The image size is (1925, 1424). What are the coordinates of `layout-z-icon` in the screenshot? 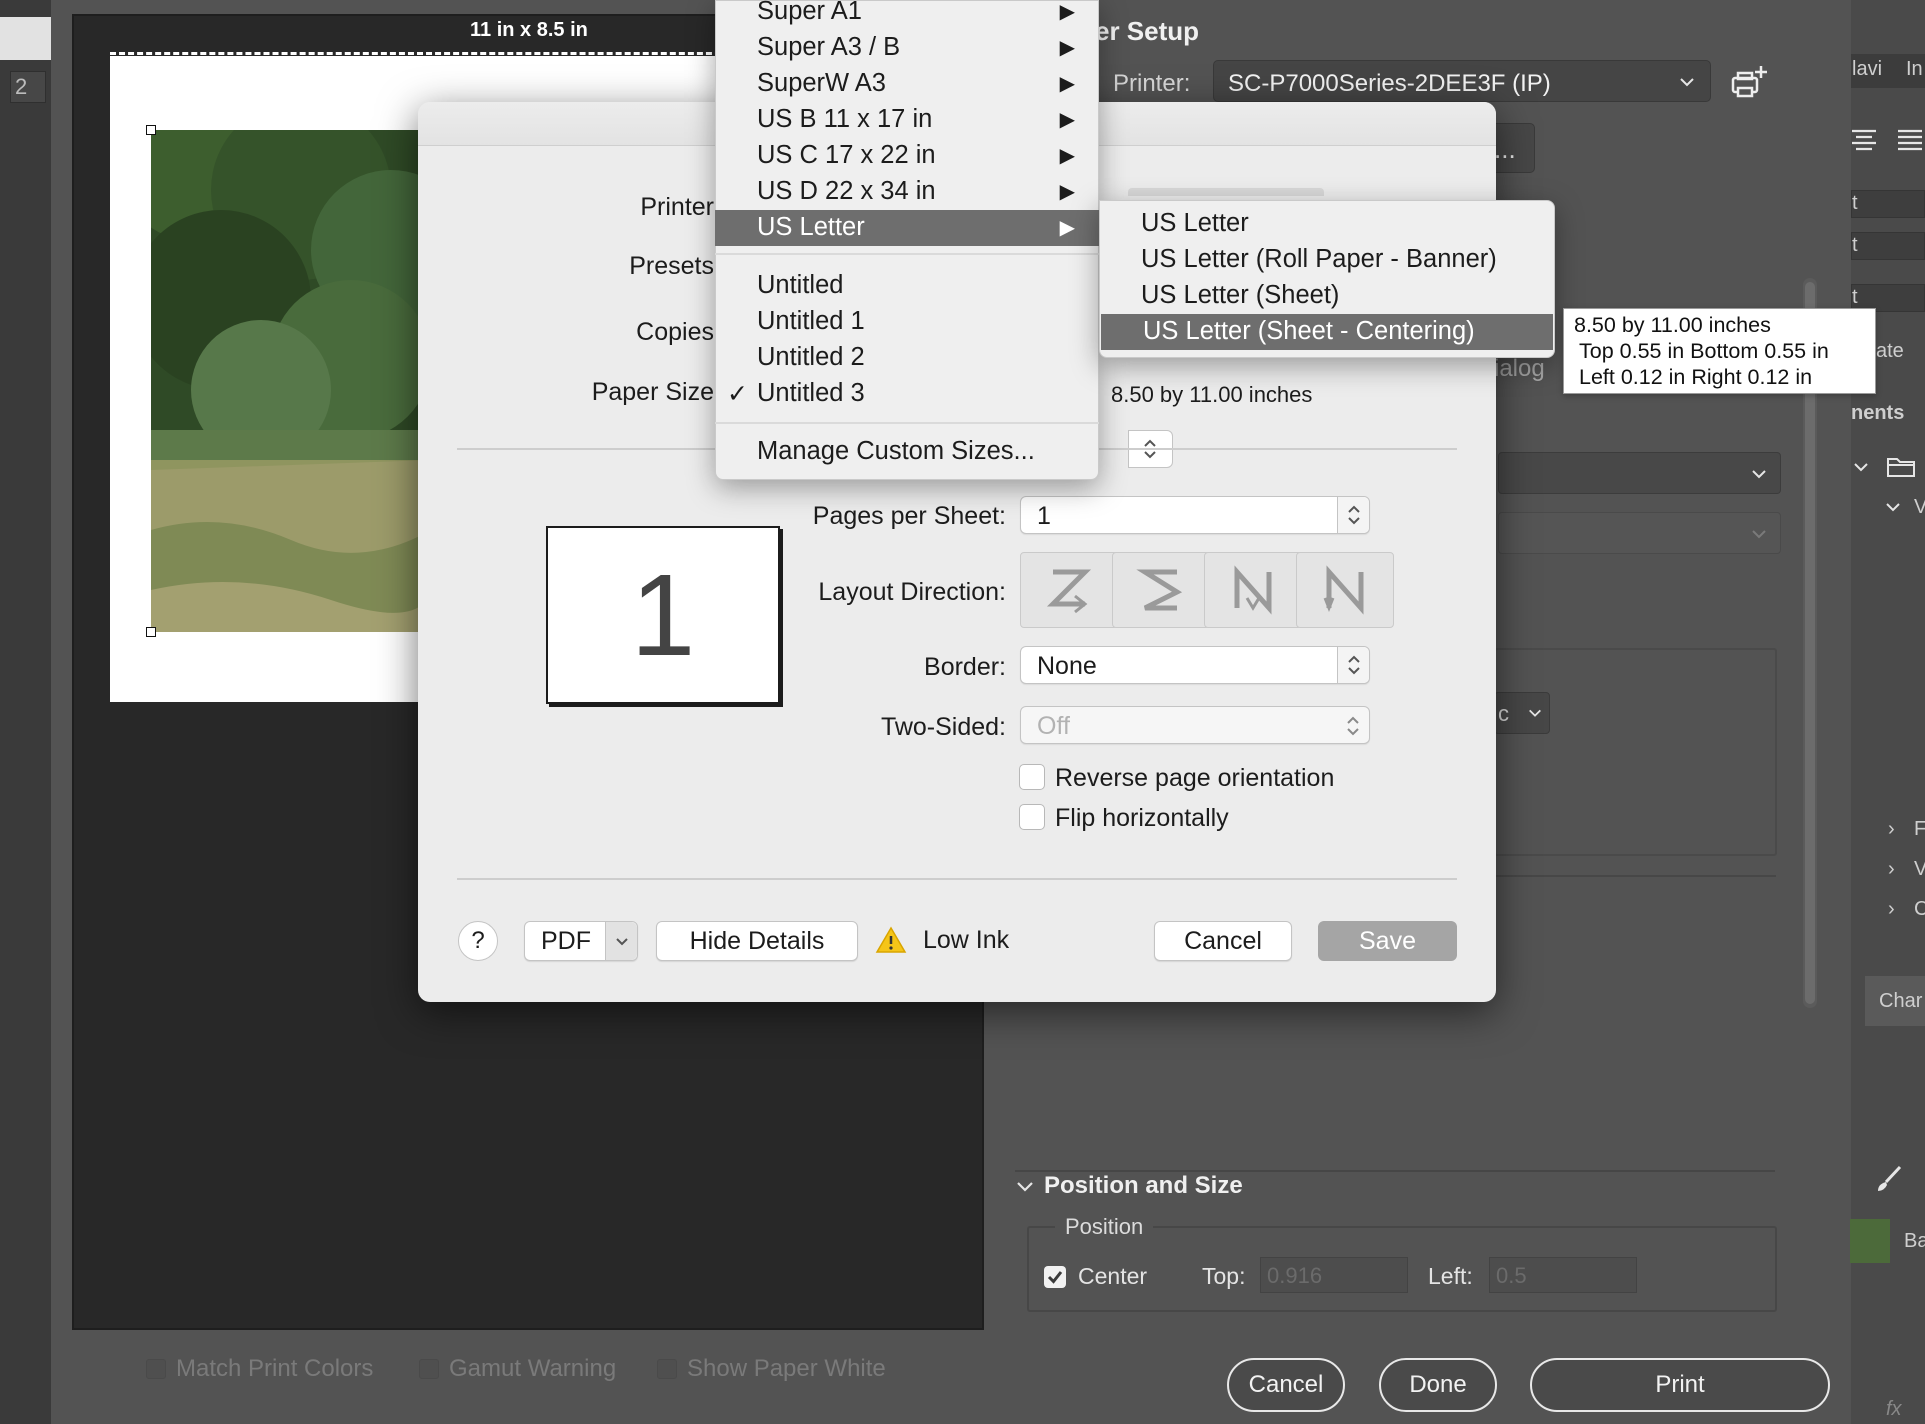 It's located at (1069, 591).